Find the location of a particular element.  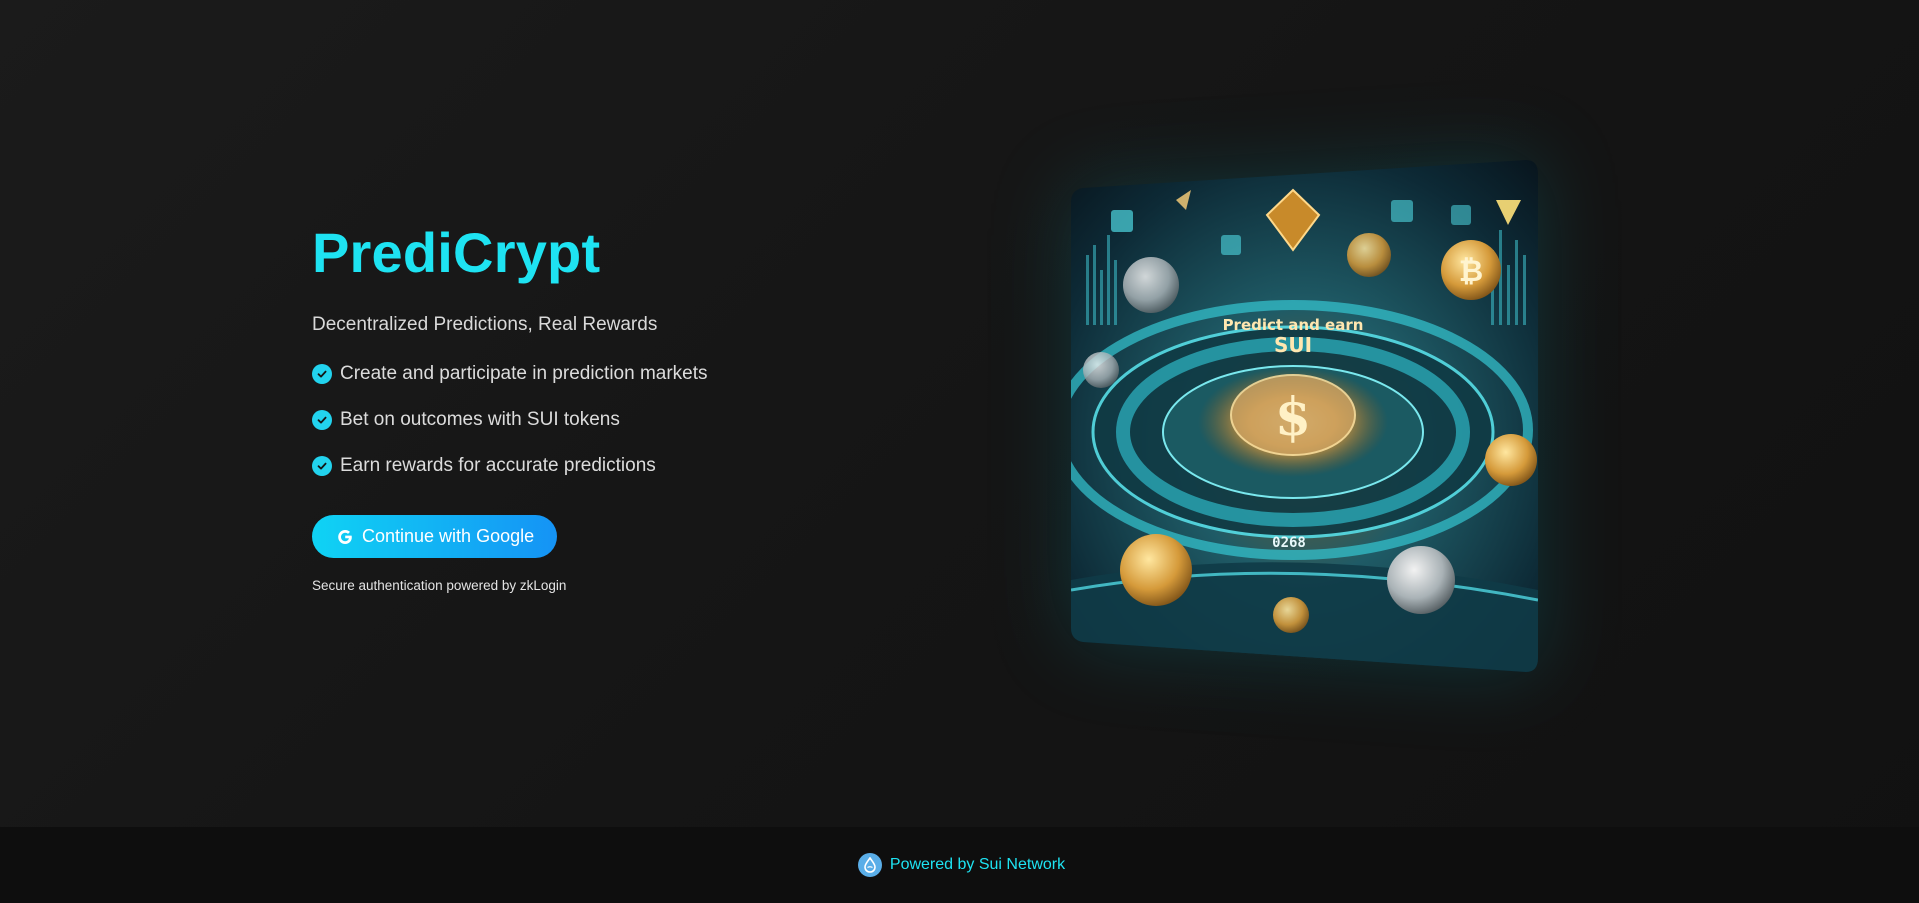

hero-caption-line2: SUI is located at coordinates (1293, 345).